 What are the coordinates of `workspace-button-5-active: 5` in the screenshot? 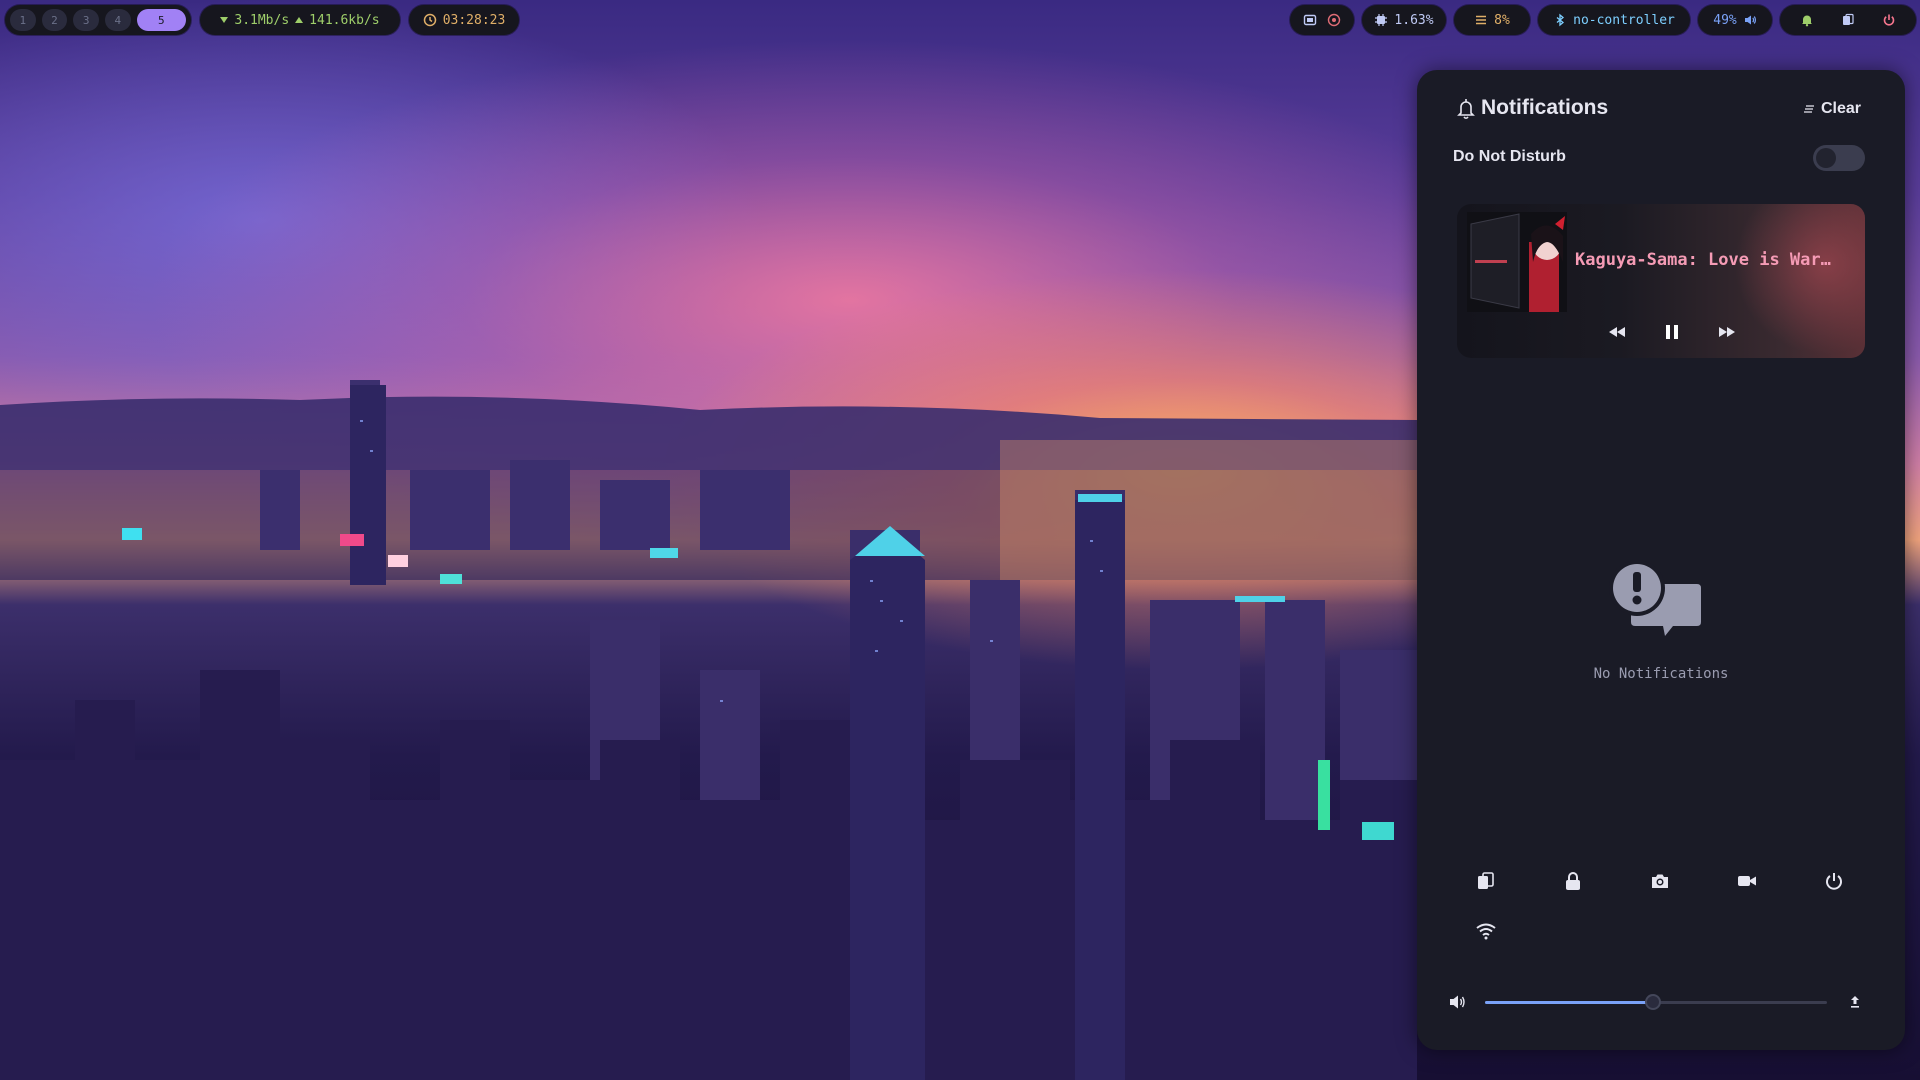 It's located at (161, 20).